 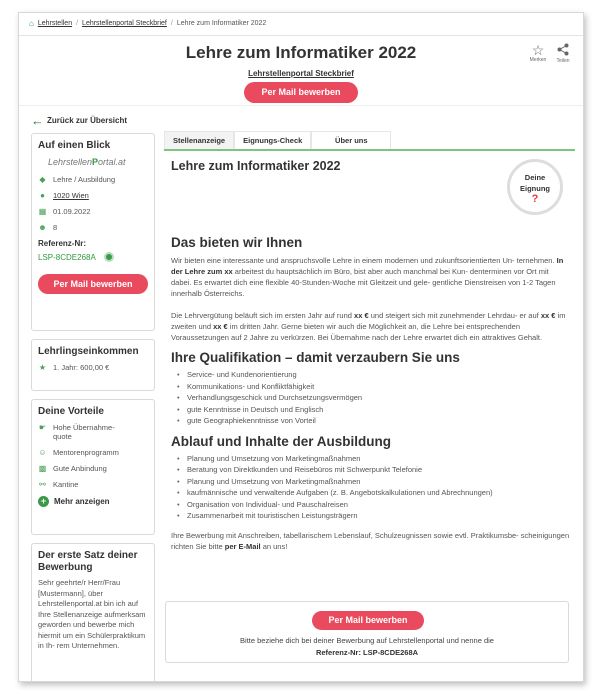 I want to click on training-heading: Ablauf und Inhalte der Ausbildung, so click(x=281, y=441).